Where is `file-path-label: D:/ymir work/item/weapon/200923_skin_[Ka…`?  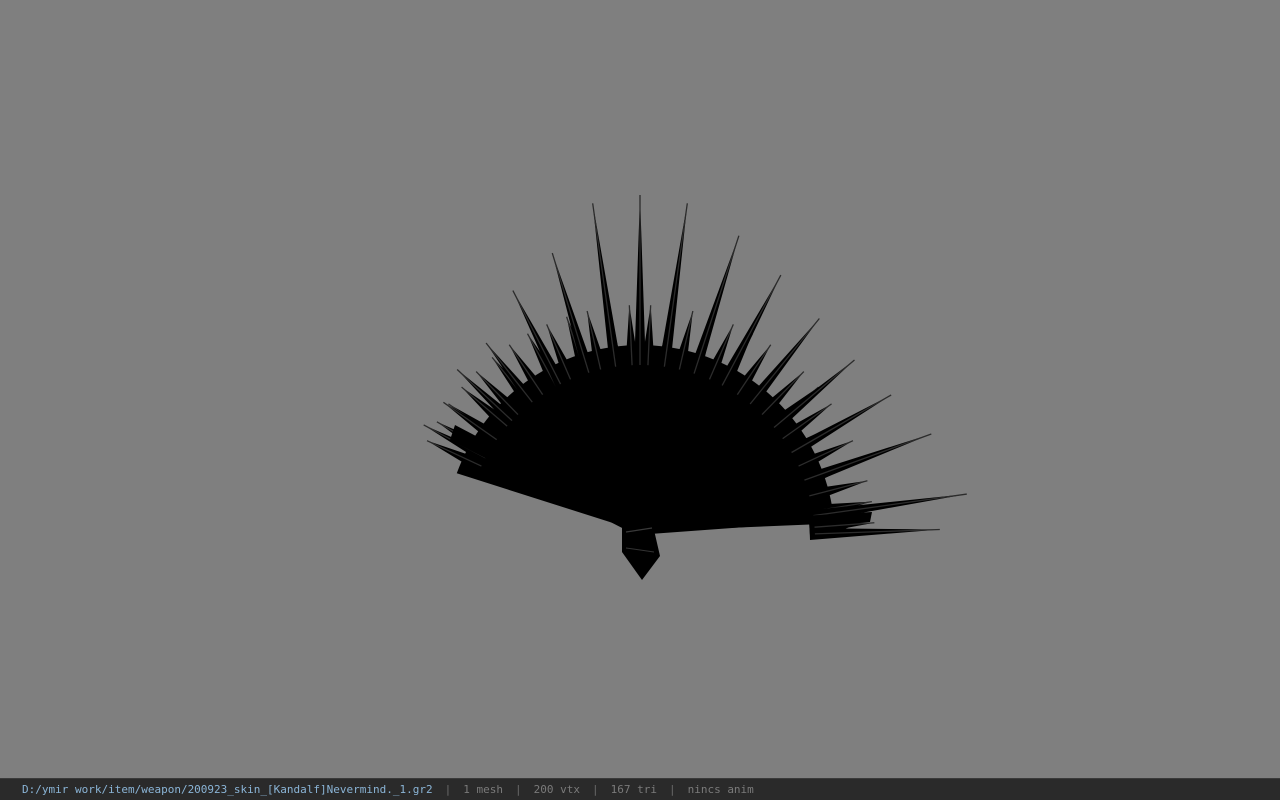
file-path-label: D:/ymir work/item/weapon/200923_skin_[Ka… is located at coordinates (227, 789).